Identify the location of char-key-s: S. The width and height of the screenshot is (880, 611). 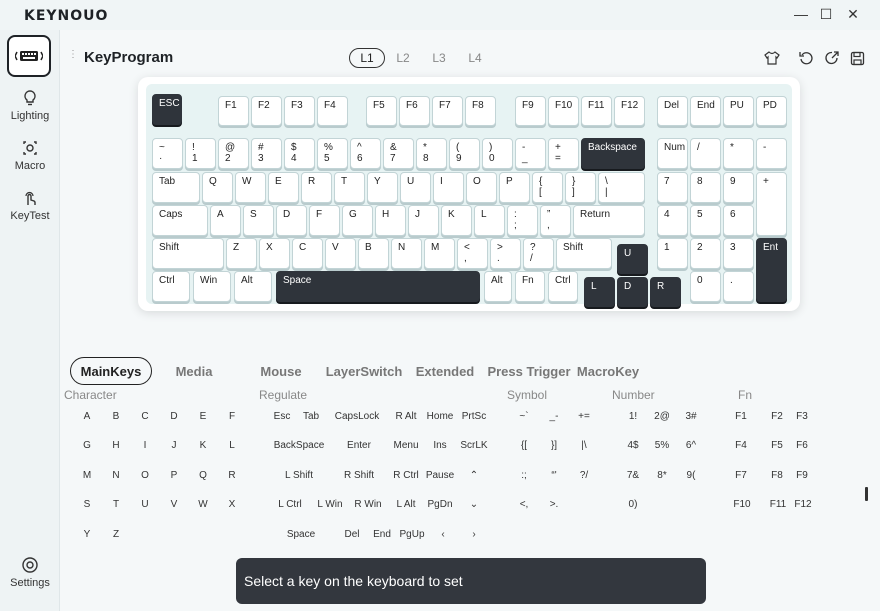
(87, 504).